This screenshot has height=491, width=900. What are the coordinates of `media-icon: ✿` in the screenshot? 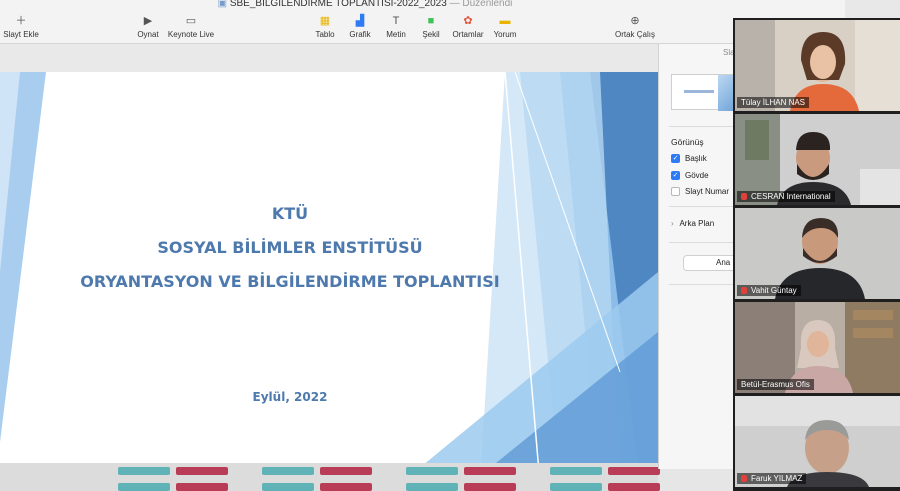 It's located at (468, 21).